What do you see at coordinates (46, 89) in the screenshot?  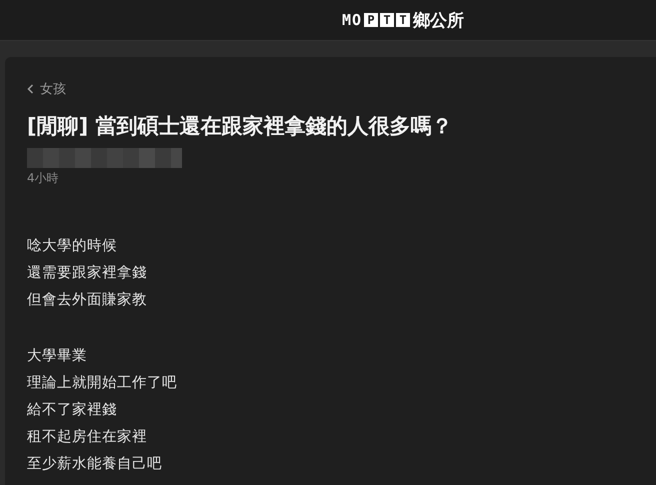 I see `board-back-link: 女孩` at bounding box center [46, 89].